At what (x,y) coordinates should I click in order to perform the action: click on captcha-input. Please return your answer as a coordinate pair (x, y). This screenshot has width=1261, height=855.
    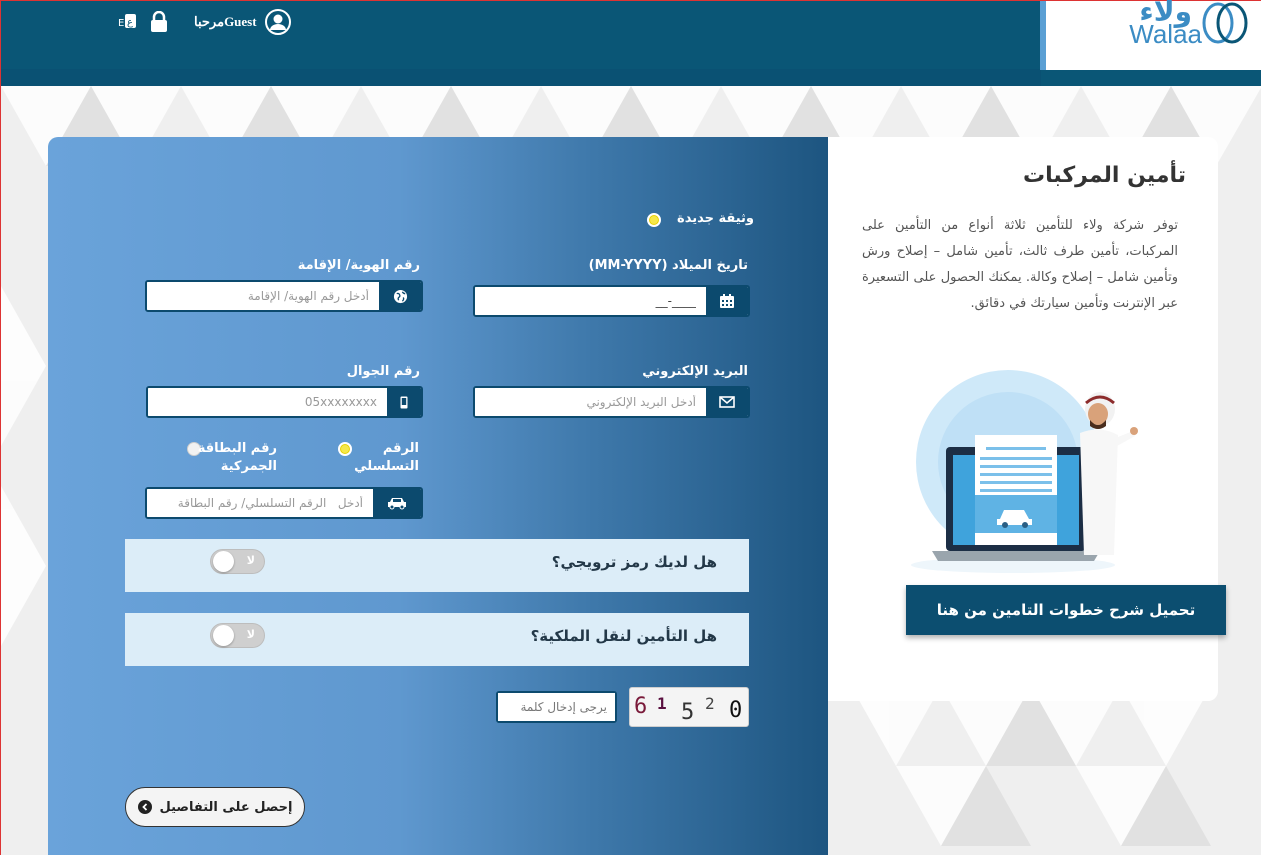
    Looking at the image, I should click on (556, 707).